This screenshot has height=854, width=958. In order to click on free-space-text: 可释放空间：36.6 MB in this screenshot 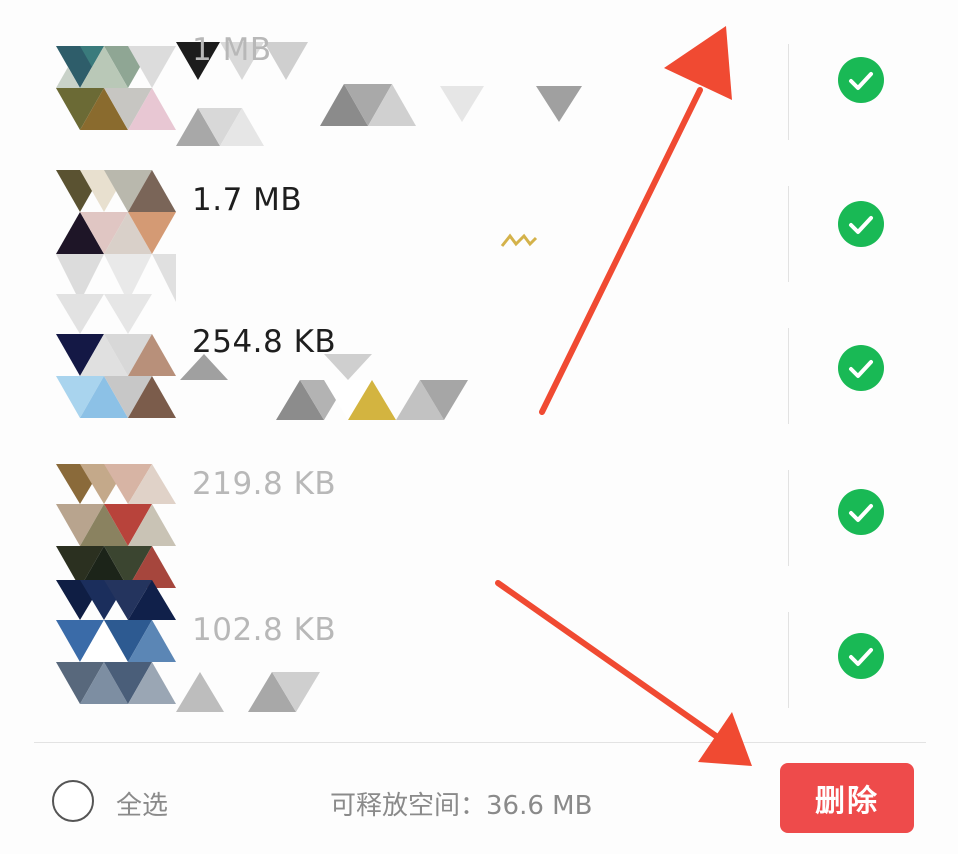, I will do `click(461, 806)`.